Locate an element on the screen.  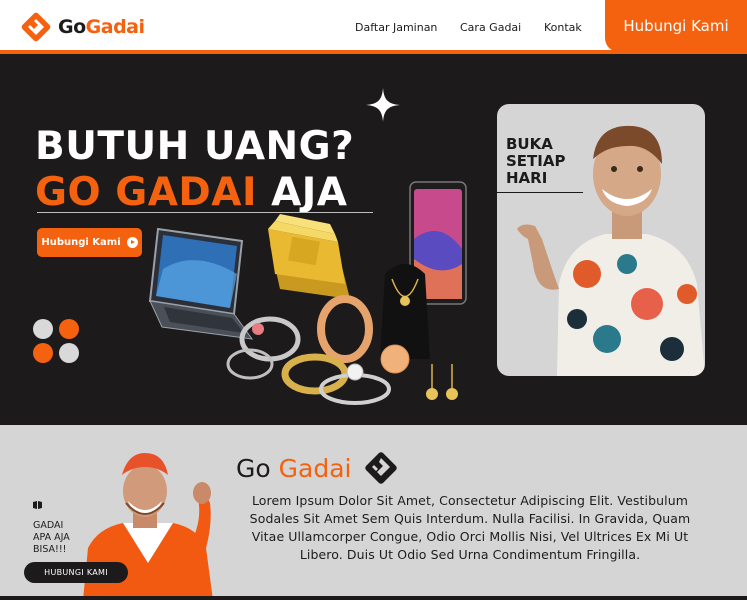
earrings-image is located at coordinates (442, 382).